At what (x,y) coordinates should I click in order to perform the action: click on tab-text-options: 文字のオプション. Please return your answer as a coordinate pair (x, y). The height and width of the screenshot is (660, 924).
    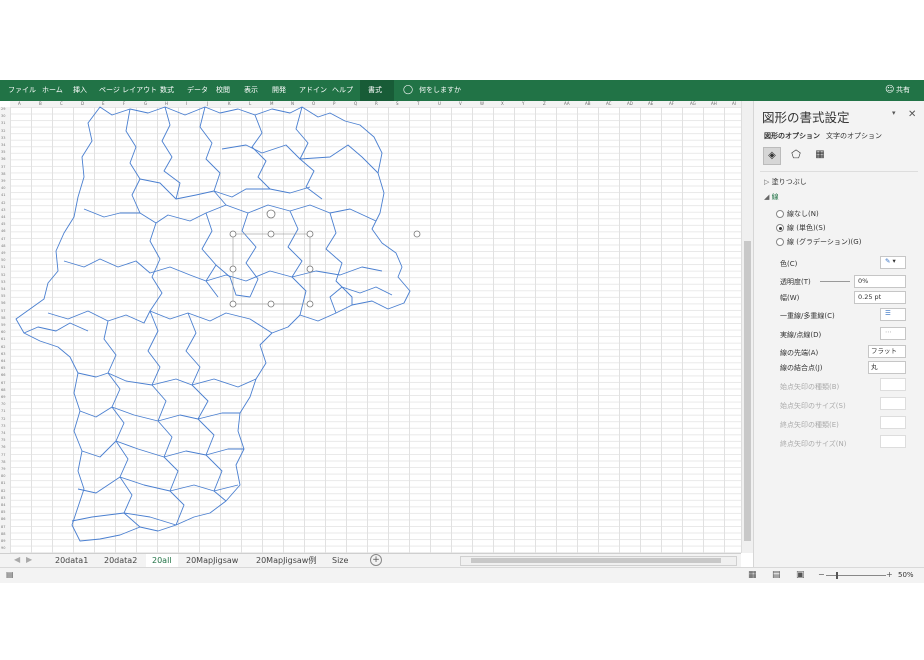
    Looking at the image, I should click on (854, 136).